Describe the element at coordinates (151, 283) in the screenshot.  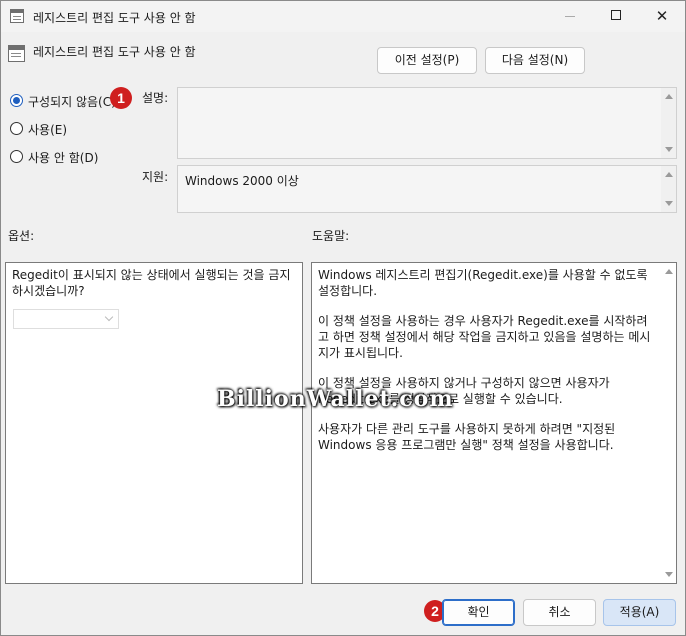
I see `options-question: Regedit이 표시되지 않는 상태에서 실행되는 것을 금지하시겠습니까?` at that location.